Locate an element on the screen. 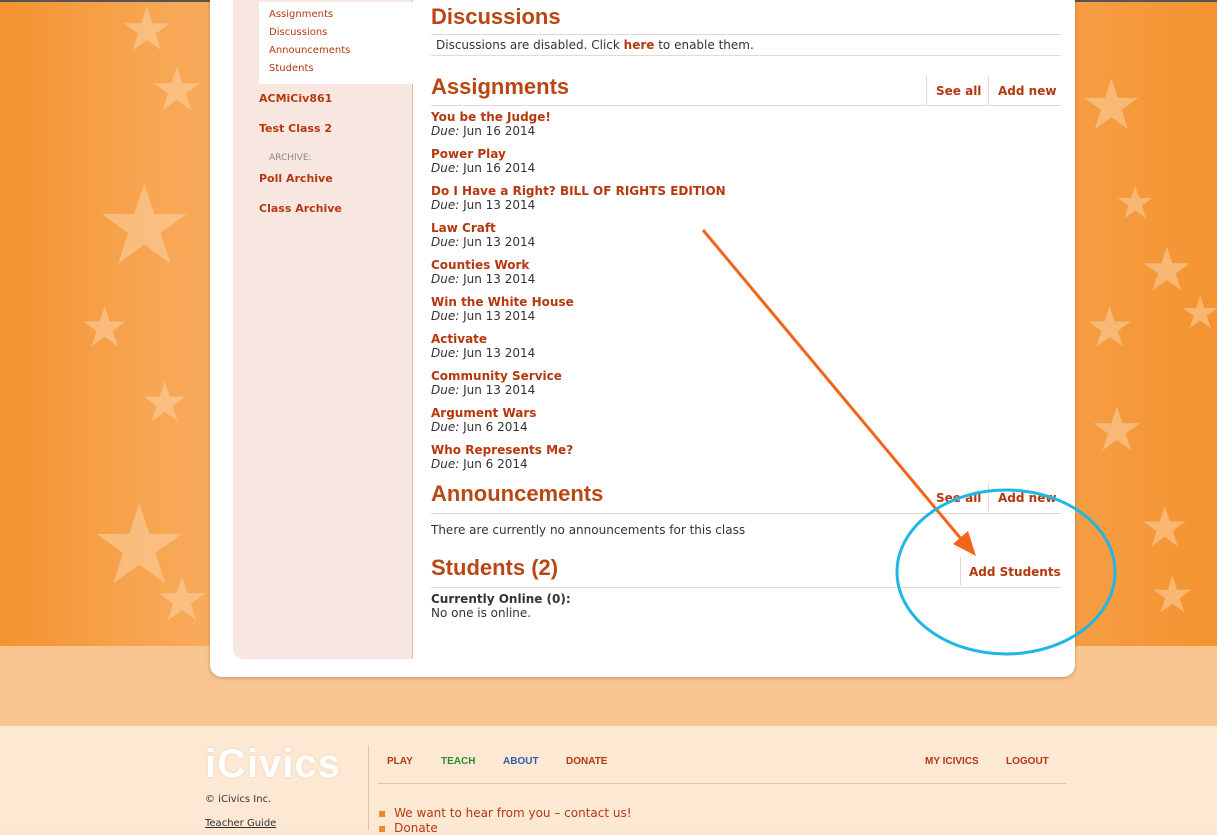 The height and width of the screenshot is (835, 1217). add-students-button: Add Students is located at coordinates (1015, 572).